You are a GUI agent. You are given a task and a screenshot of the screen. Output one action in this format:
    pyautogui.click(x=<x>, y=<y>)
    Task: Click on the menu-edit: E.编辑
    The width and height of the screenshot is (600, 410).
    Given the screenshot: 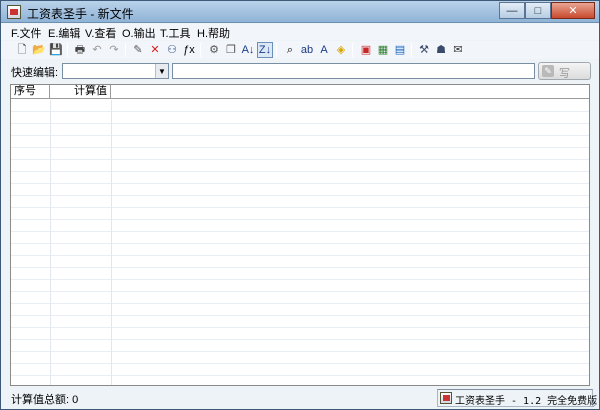 What is the action you would take?
    pyautogui.click(x=64, y=33)
    